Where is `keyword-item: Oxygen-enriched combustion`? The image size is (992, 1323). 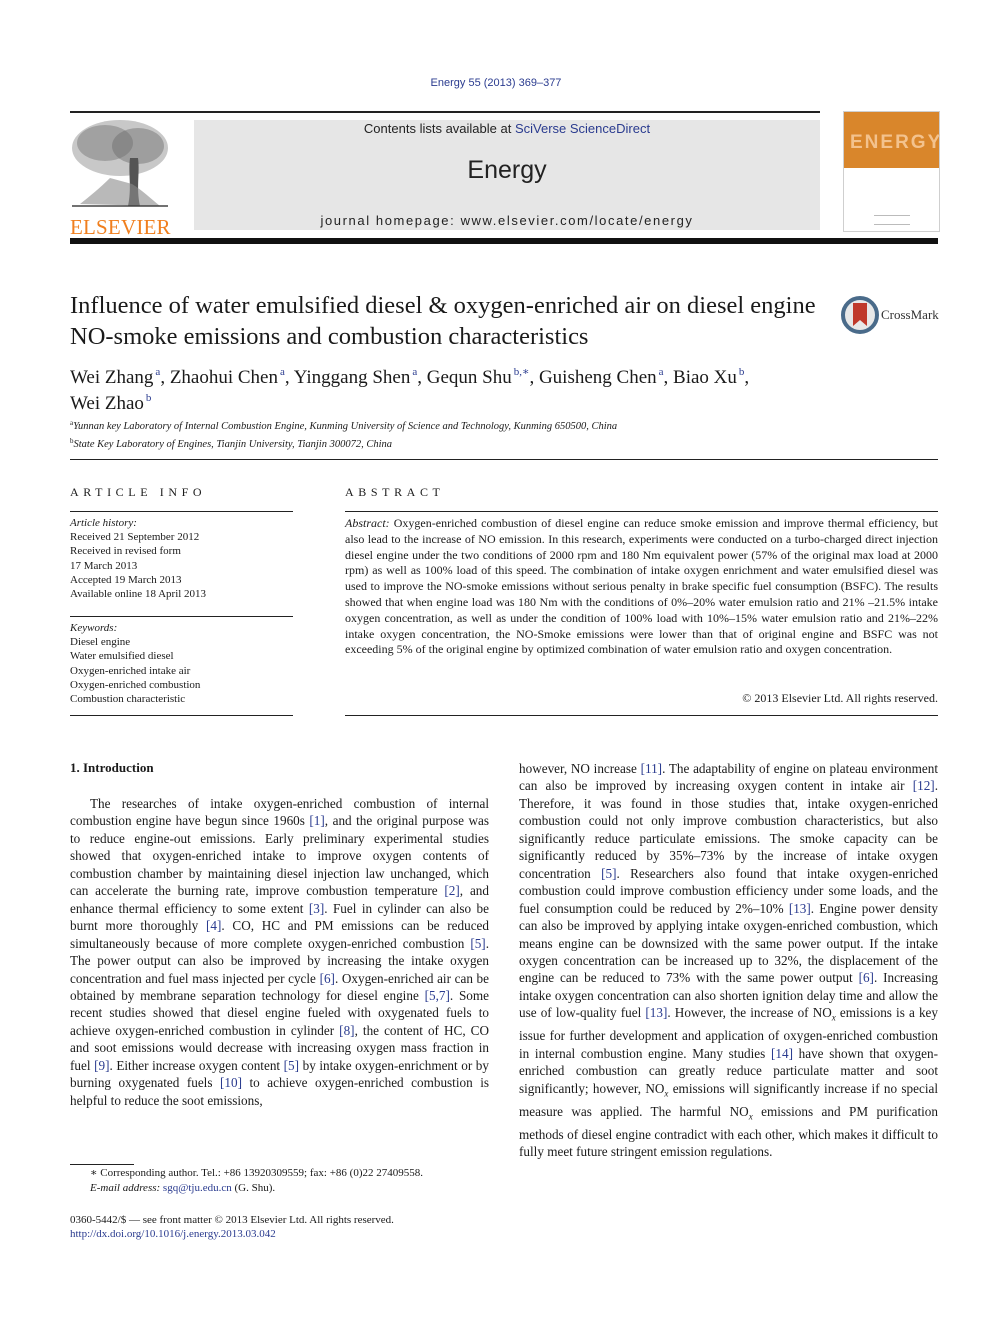 keyword-item: Oxygen-enriched combustion is located at coordinates (135, 684).